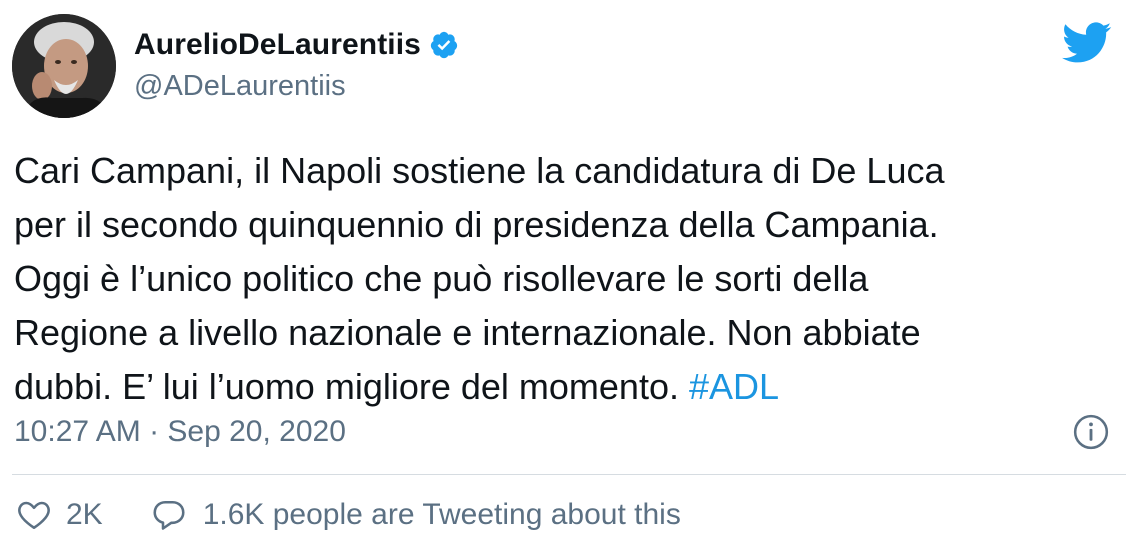  Describe the element at coordinates (169, 515) in the screenshot. I see `speech-bubble-icon` at that location.